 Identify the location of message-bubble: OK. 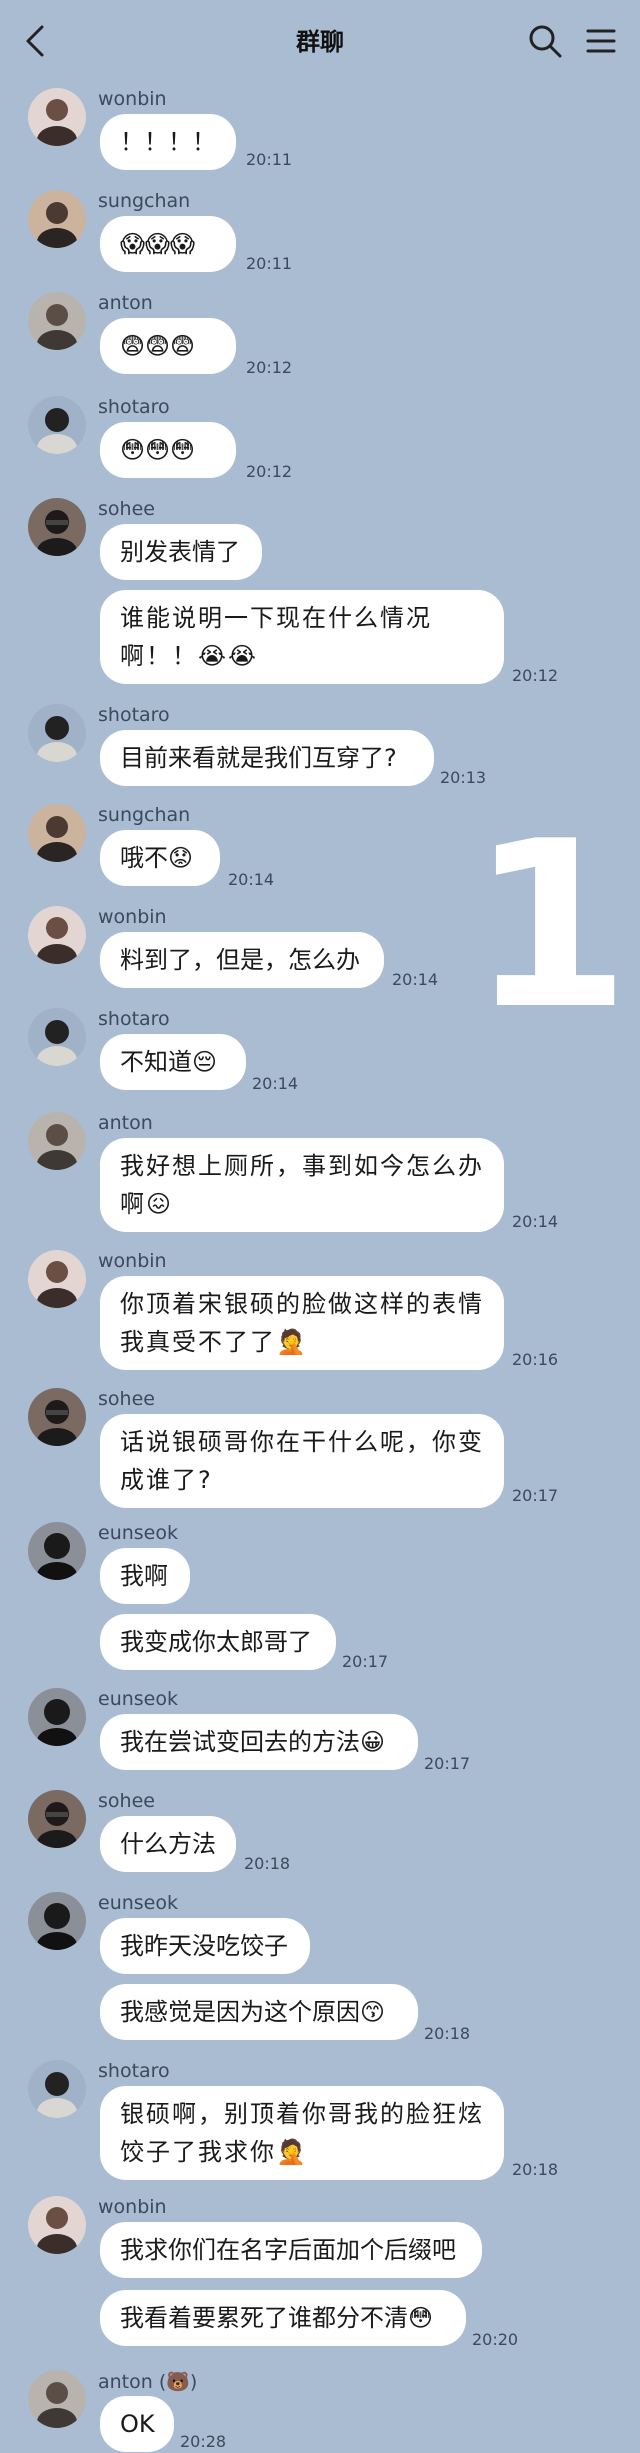
(137, 2424).